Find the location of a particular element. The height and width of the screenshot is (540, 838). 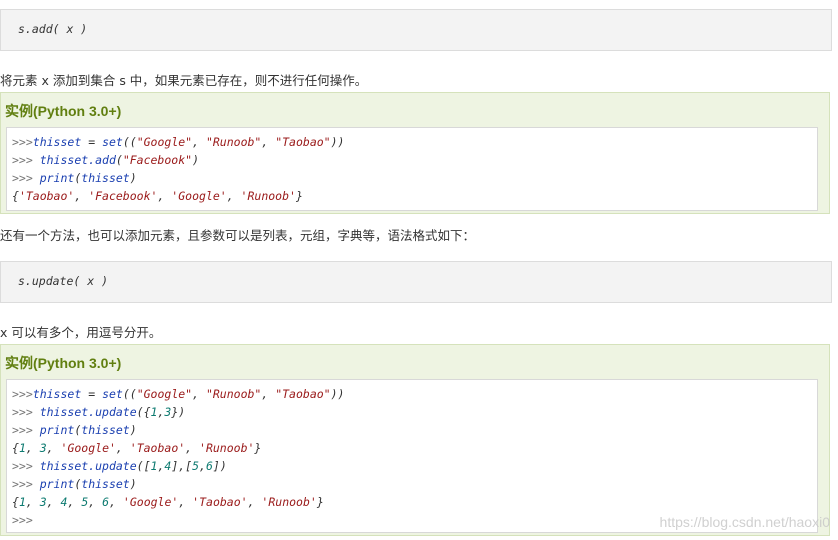

code-line: {1, 3, 'Google', 'Taobao', 'Runoob'} is located at coordinates (137, 448).